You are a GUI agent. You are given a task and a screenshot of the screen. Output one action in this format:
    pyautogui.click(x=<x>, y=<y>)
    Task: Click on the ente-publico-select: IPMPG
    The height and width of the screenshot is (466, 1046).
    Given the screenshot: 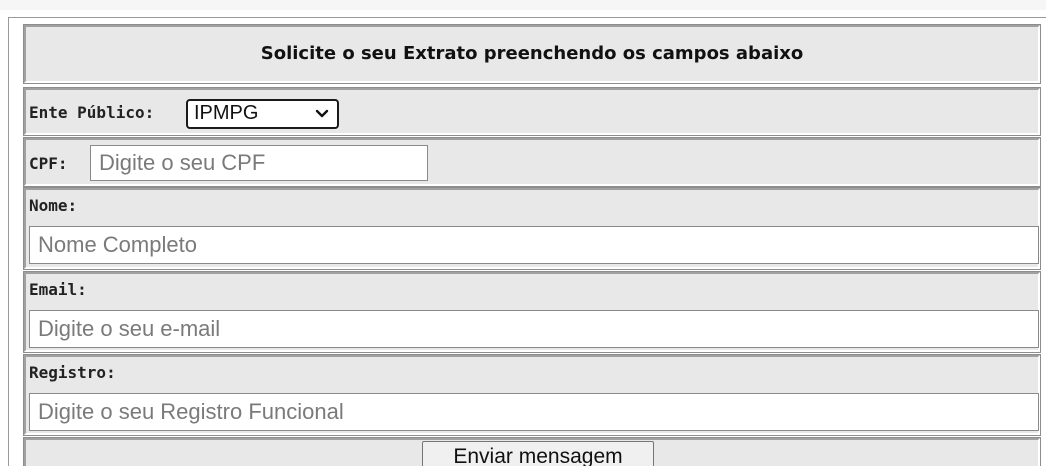 What is the action you would take?
    pyautogui.click(x=262, y=114)
    